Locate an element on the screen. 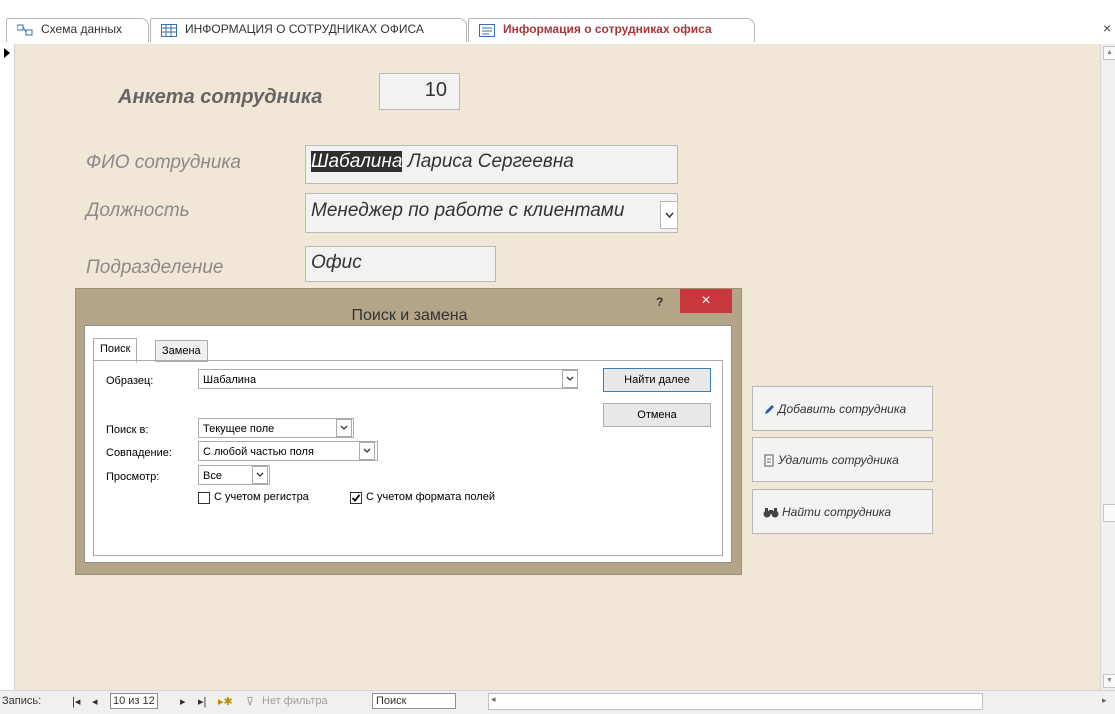 Image resolution: width=1115 pixels, height=714 pixels. form-icon is located at coordinates (487, 32).